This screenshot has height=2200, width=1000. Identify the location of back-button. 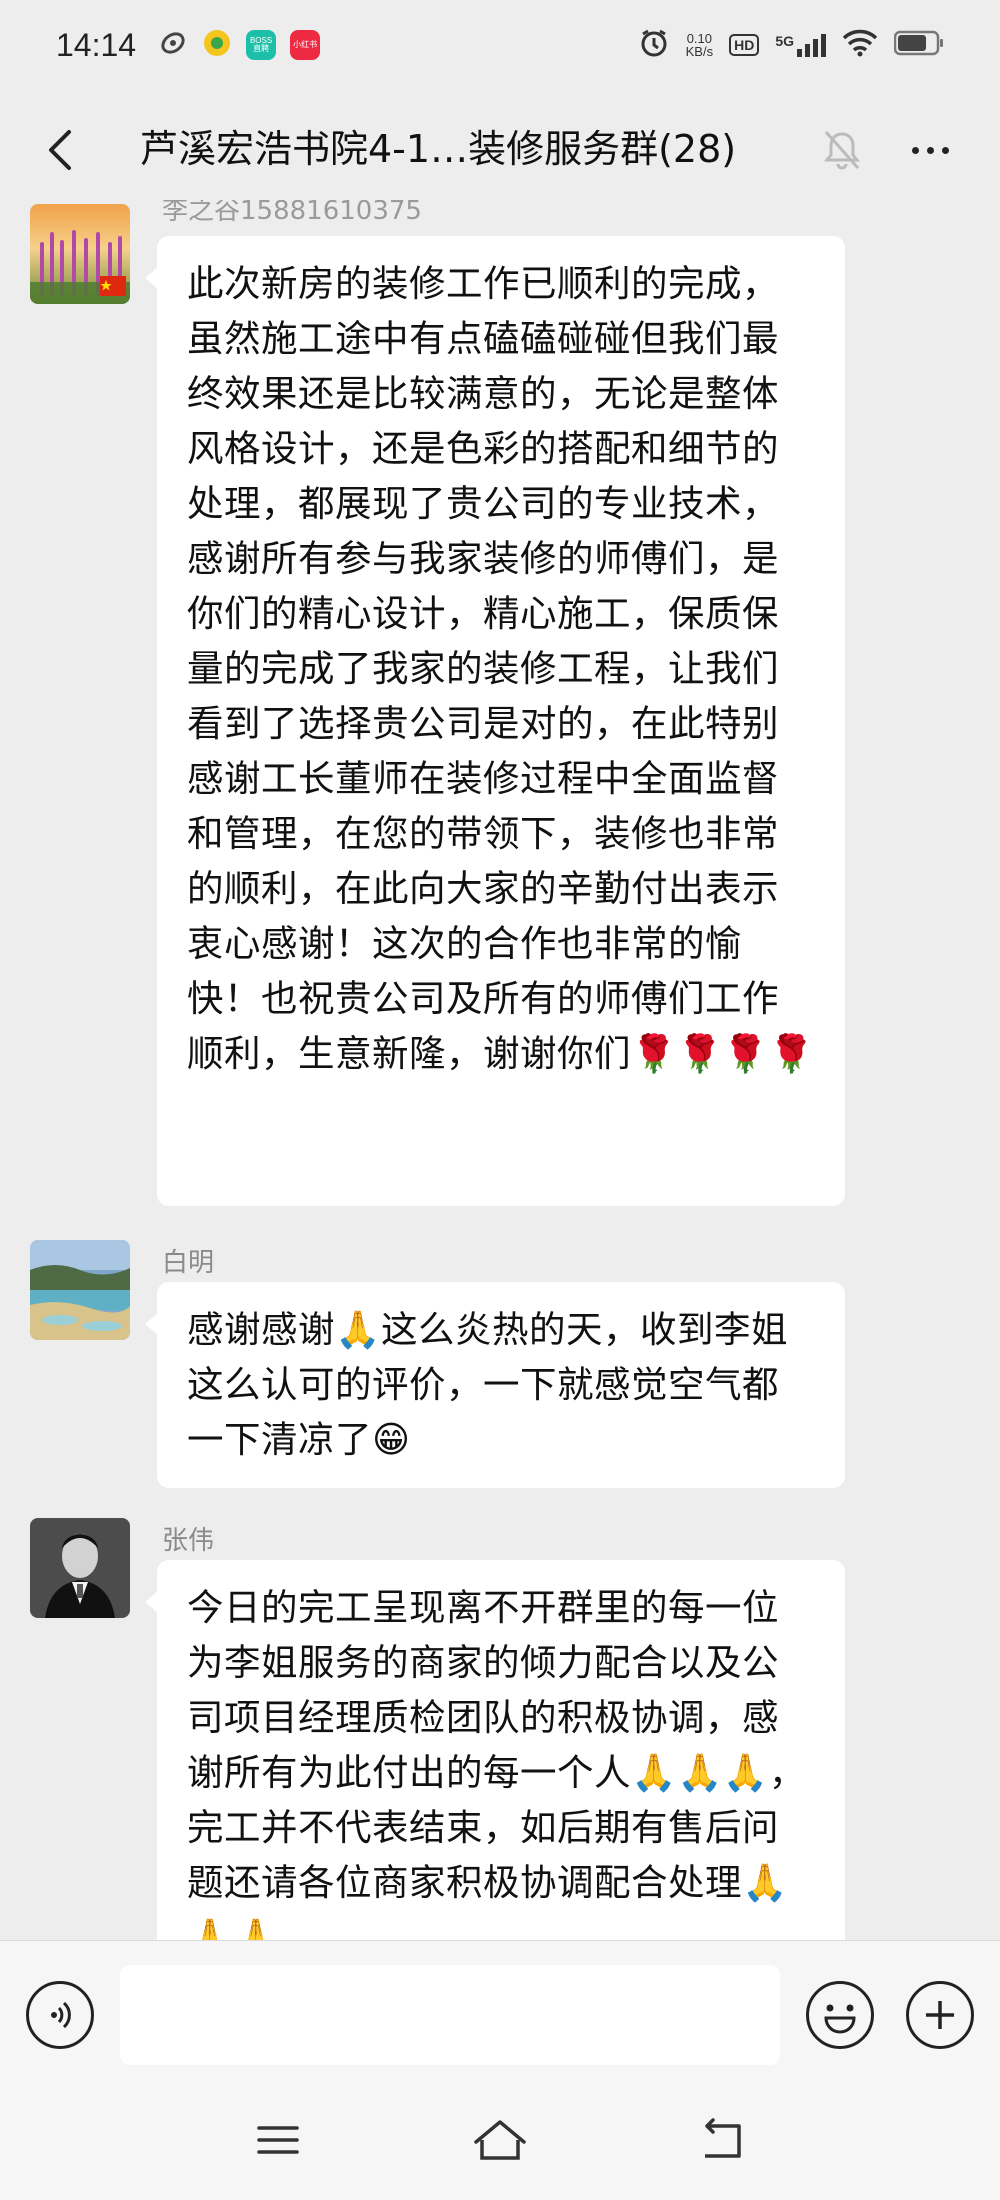
(60, 150).